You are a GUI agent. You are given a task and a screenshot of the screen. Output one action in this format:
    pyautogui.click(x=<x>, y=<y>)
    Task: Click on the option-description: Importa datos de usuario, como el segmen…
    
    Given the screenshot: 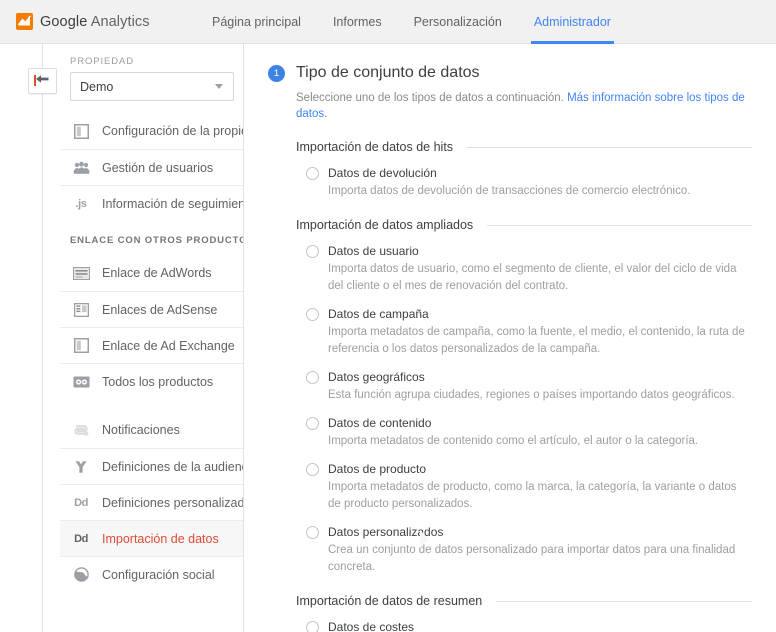 What is the action you would take?
    pyautogui.click(x=532, y=277)
    